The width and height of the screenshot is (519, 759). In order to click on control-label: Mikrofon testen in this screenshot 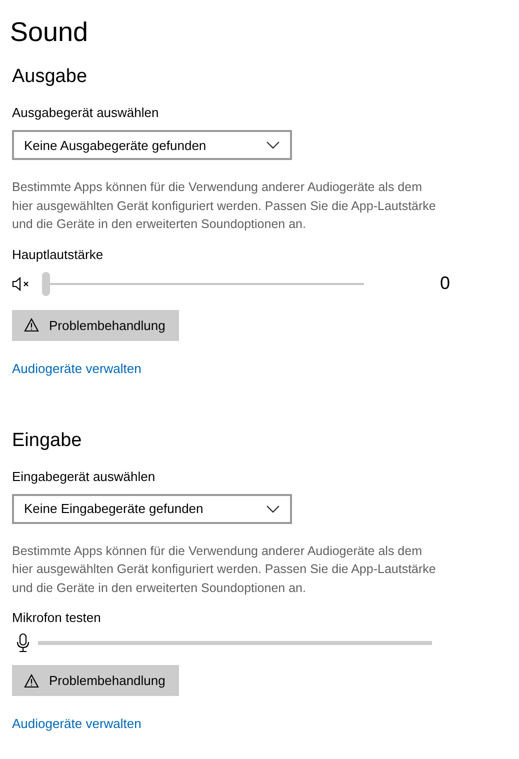, I will do `click(56, 618)`.